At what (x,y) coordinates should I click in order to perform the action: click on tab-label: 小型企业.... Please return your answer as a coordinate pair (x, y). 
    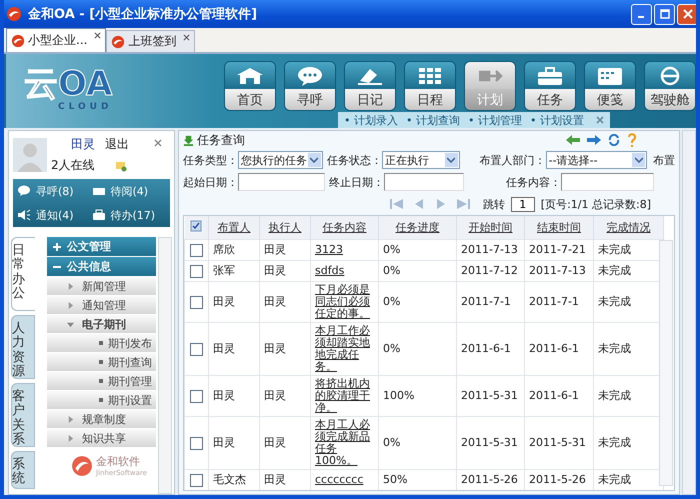
    Looking at the image, I should click on (58, 40).